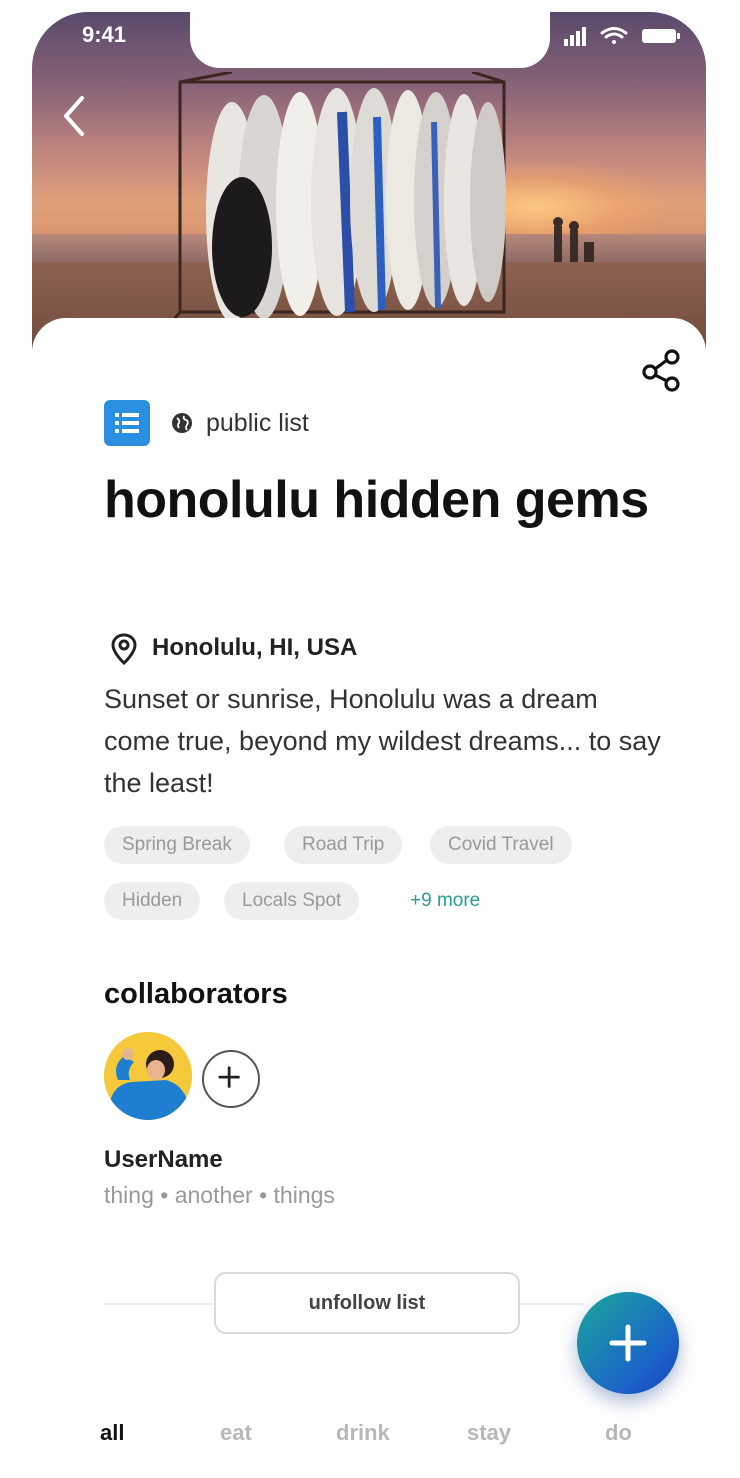  Describe the element at coordinates (292, 901) in the screenshot. I see `tag-chip: Locals Spot` at that location.